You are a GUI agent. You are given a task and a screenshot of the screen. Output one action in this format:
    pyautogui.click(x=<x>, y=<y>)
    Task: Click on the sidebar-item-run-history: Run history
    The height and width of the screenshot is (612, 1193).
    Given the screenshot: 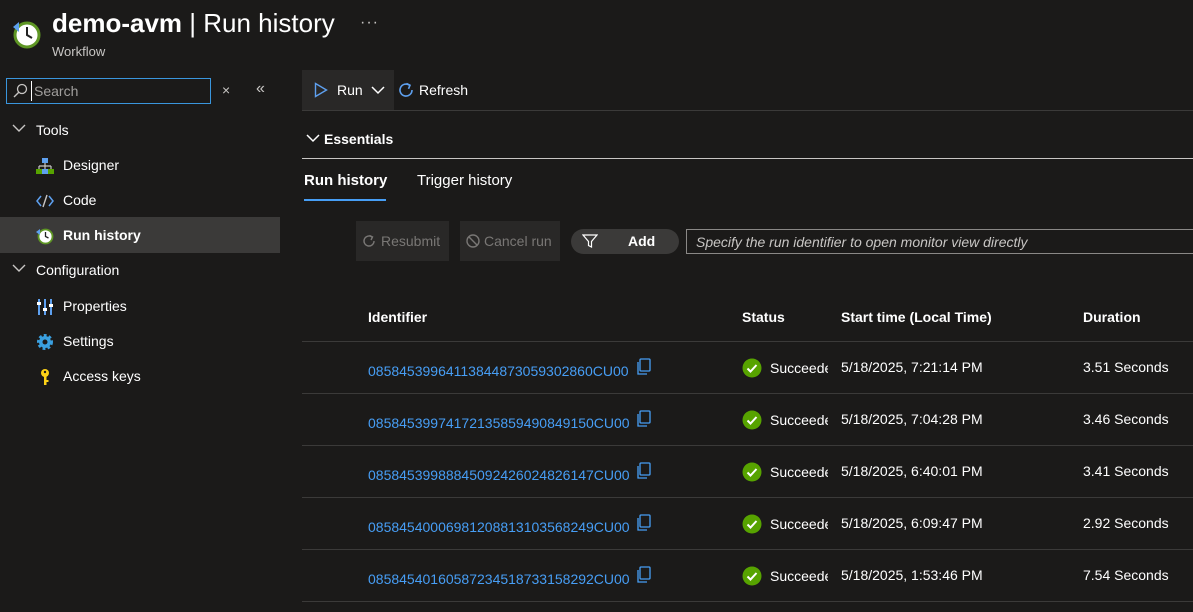 What is the action you would take?
    pyautogui.click(x=140, y=235)
    